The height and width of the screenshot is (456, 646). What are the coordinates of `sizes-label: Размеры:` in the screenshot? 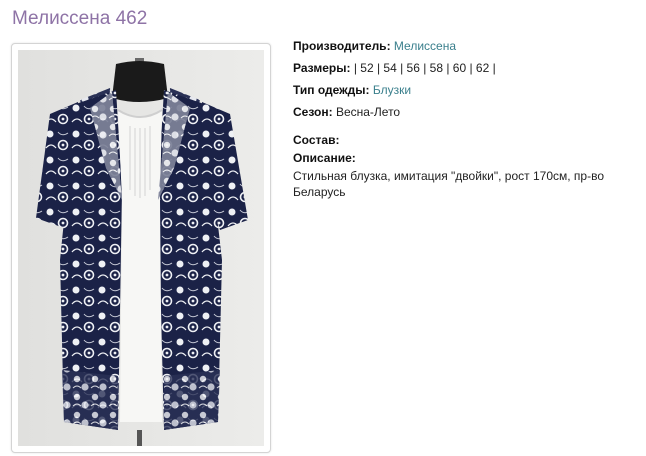 It's located at (322, 68).